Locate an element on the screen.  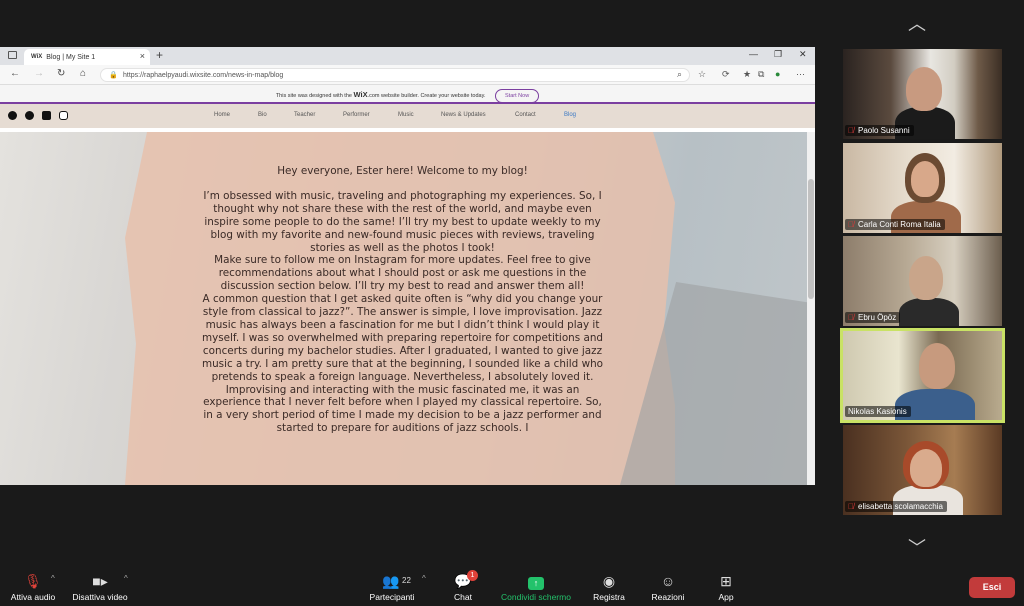
apps-label: App is located at coordinates (726, 597).